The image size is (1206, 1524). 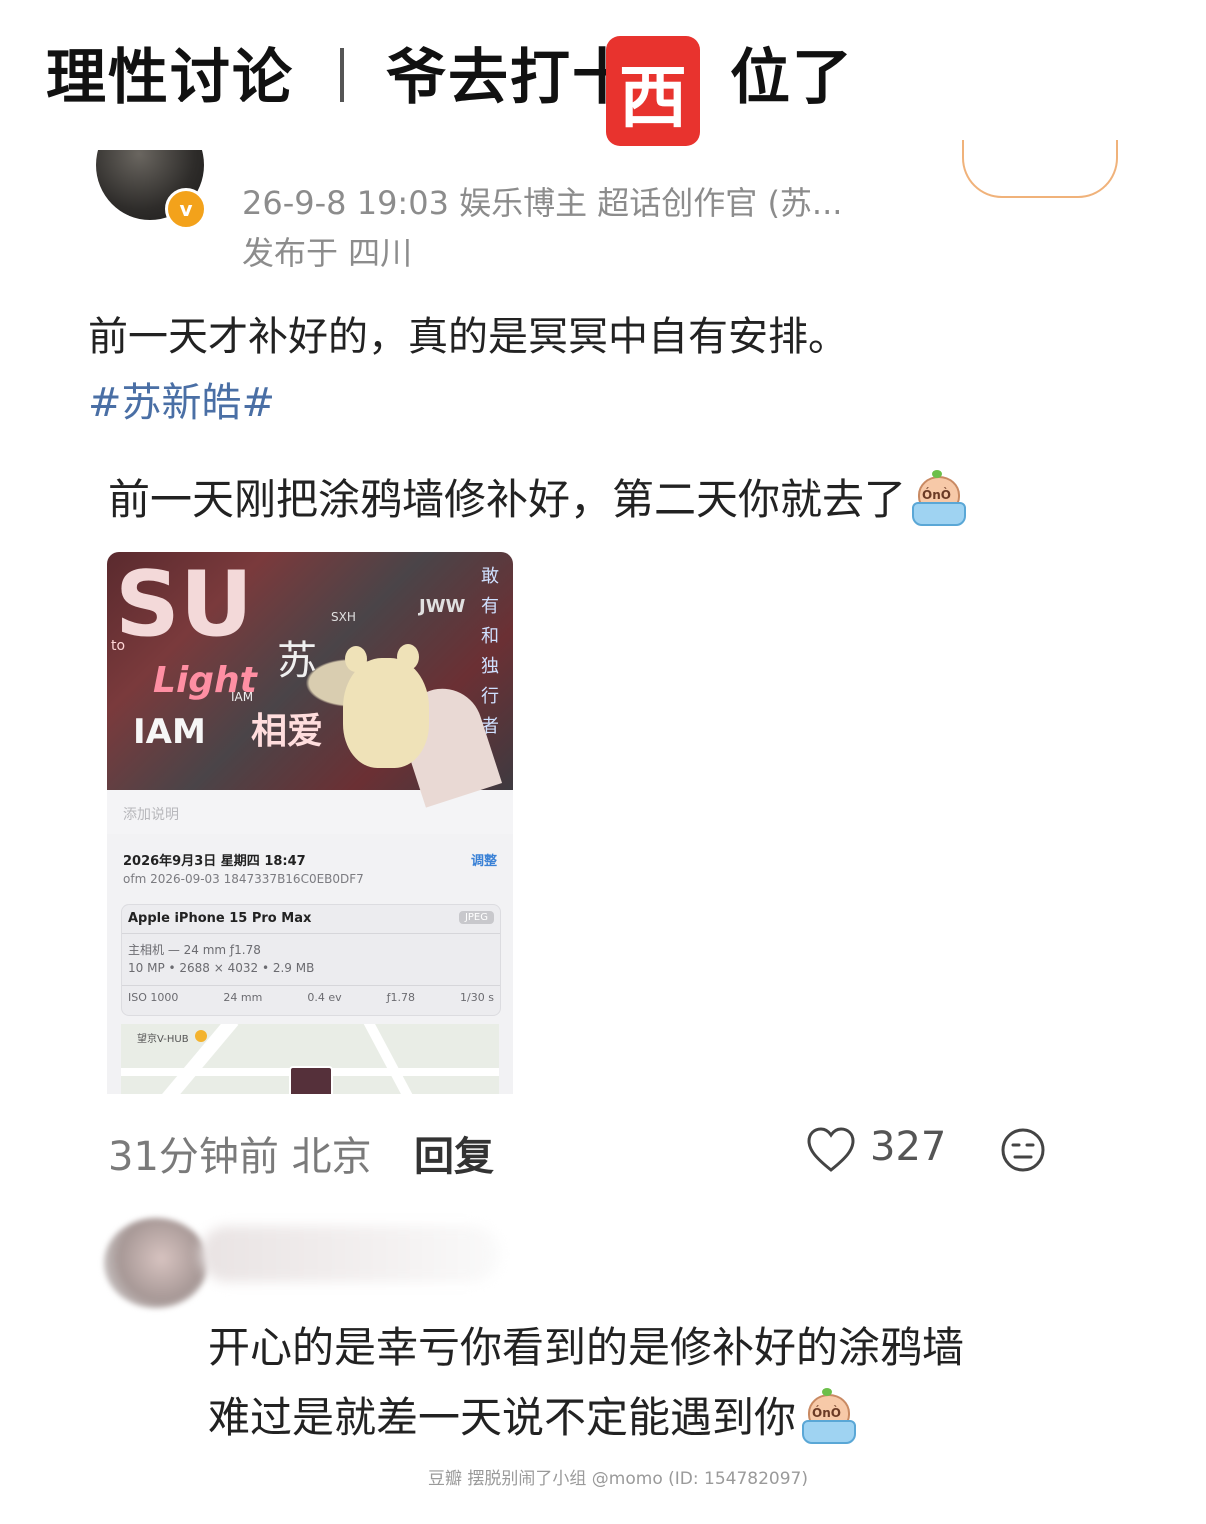 I want to click on like-count: 327, so click(x=908, y=1147).